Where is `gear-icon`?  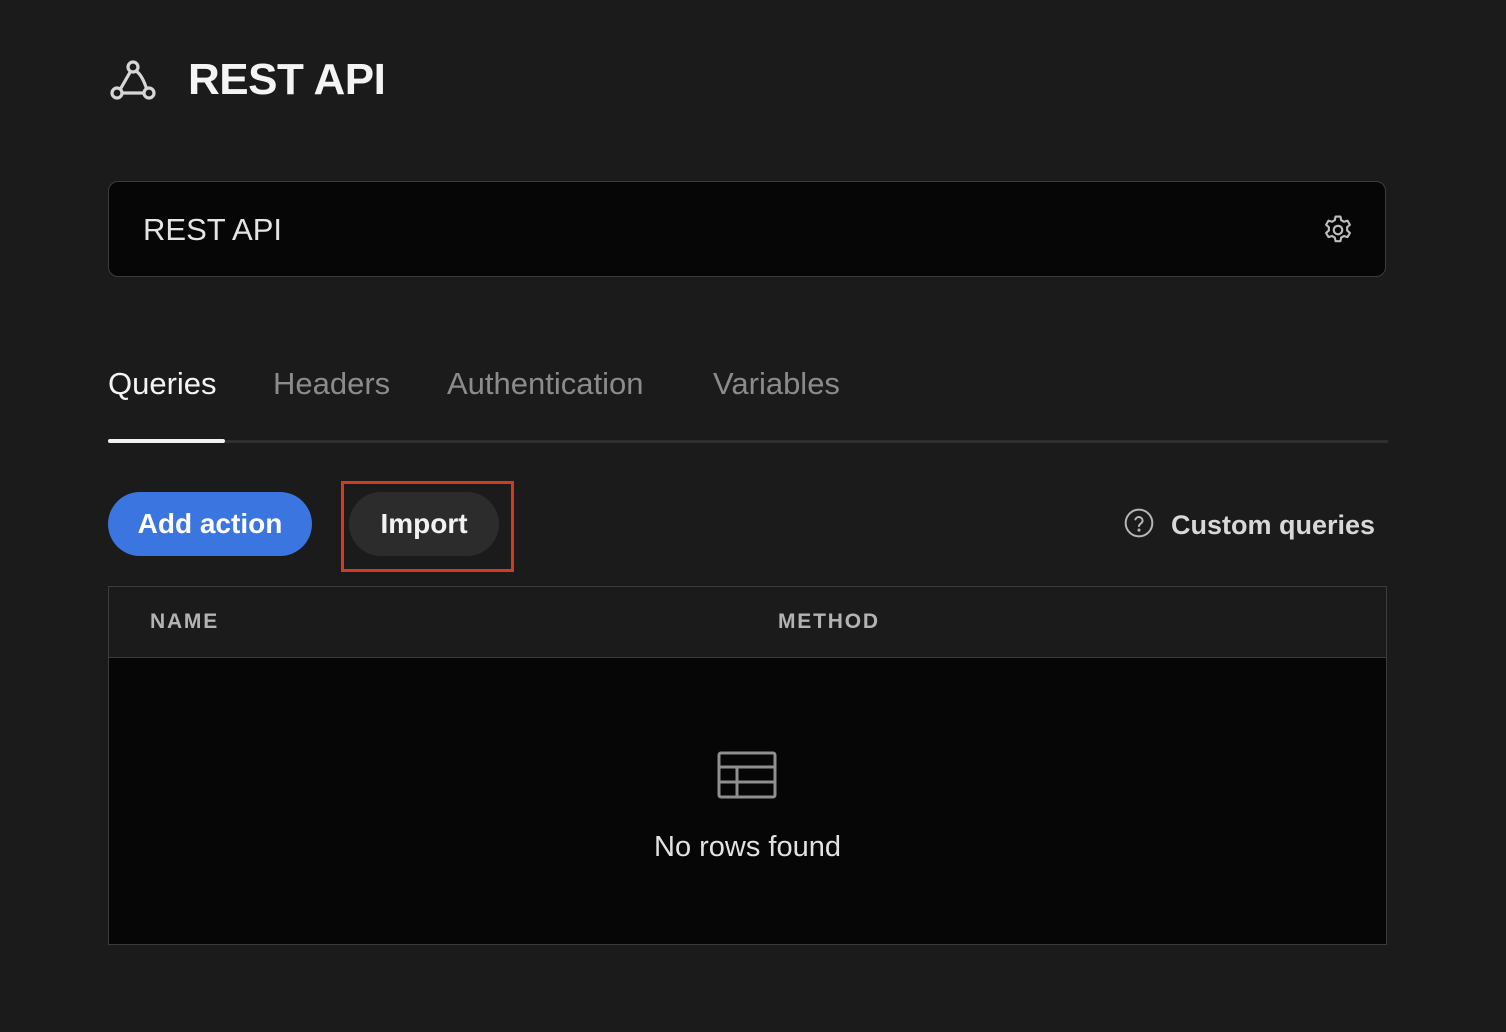 gear-icon is located at coordinates (1338, 230).